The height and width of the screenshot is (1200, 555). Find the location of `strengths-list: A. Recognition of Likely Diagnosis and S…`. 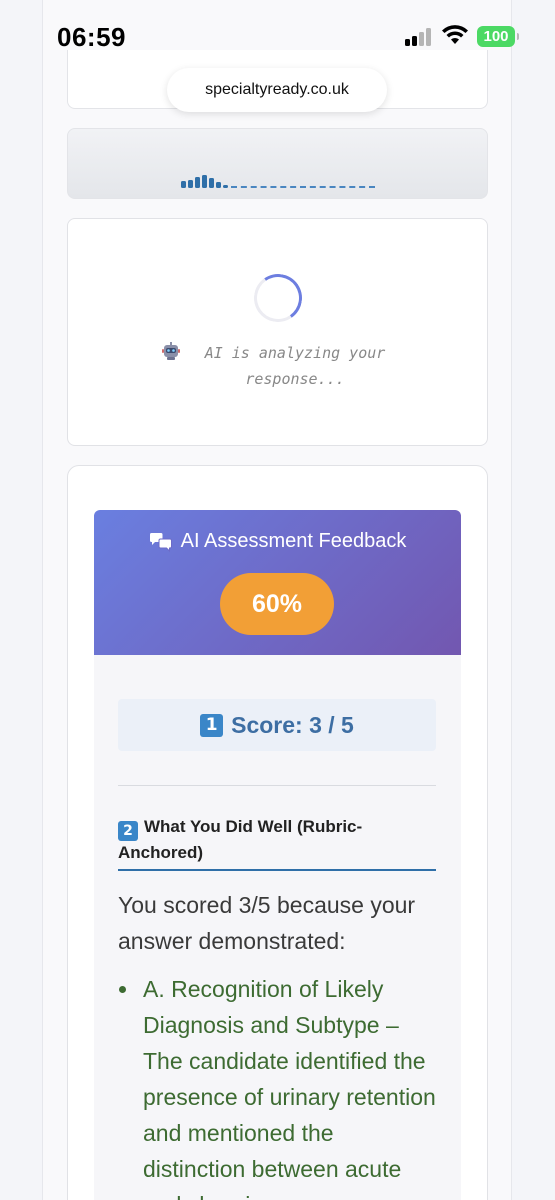

strengths-list: A. Recognition of Likely Diagnosis and S… is located at coordinates (277, 1085).